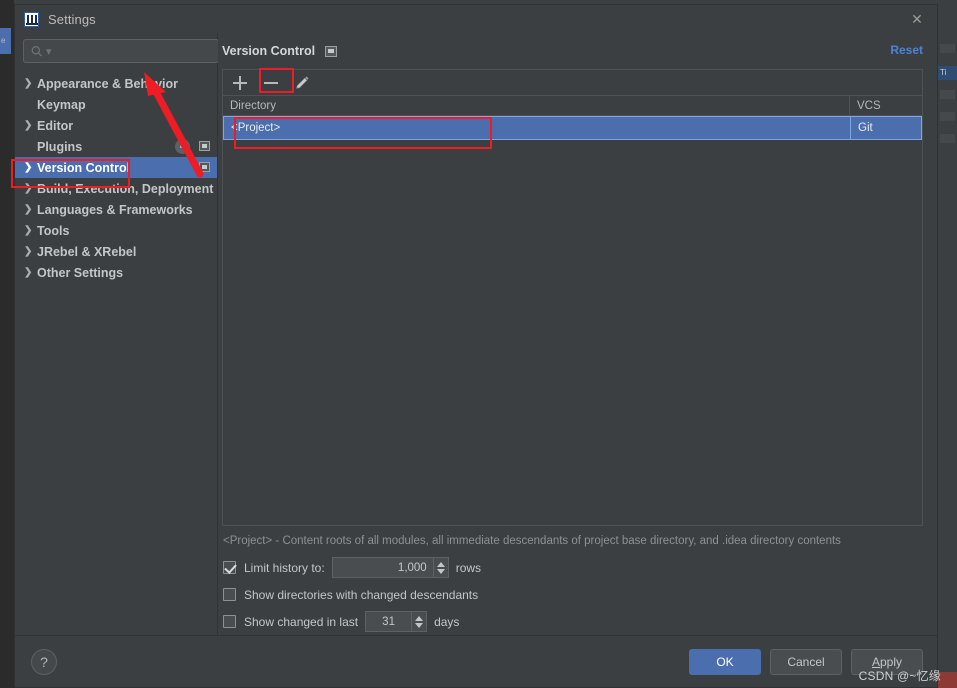  I want to click on title-bar: Settings ✕, so click(476, 19).